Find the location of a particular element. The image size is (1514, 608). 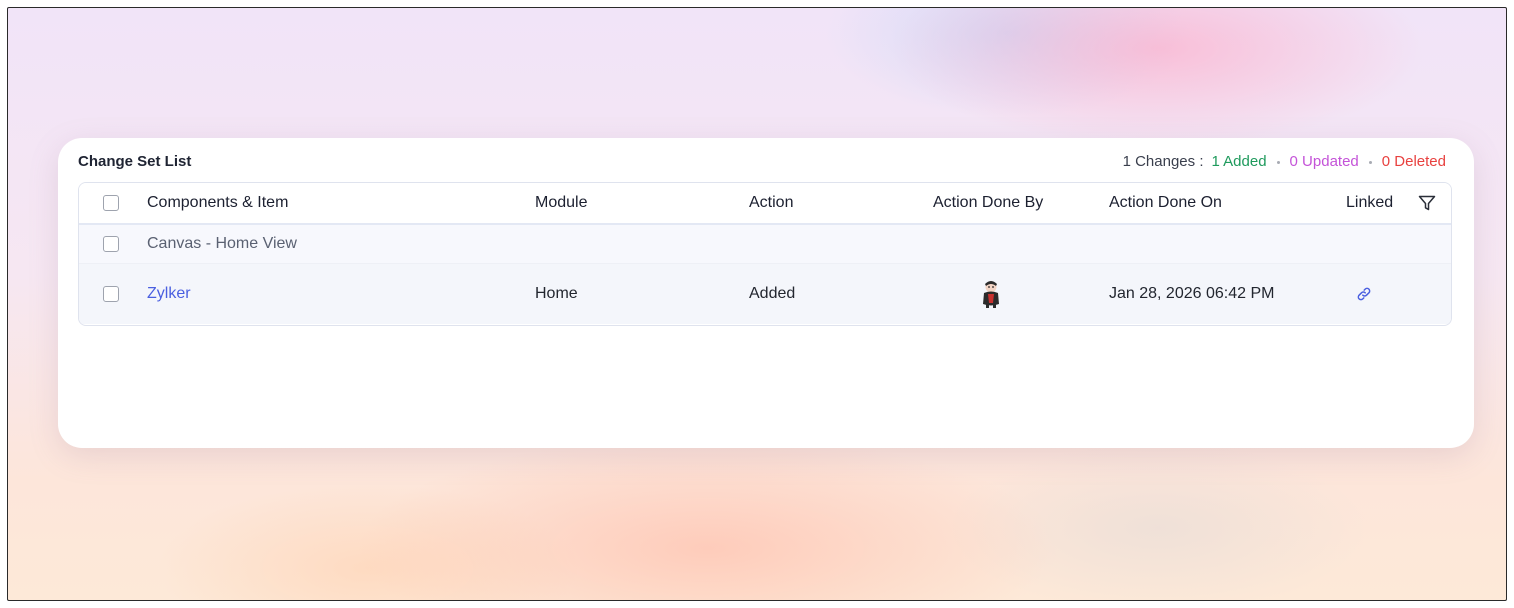

changes-count: 1 Changes : is located at coordinates (1163, 161).